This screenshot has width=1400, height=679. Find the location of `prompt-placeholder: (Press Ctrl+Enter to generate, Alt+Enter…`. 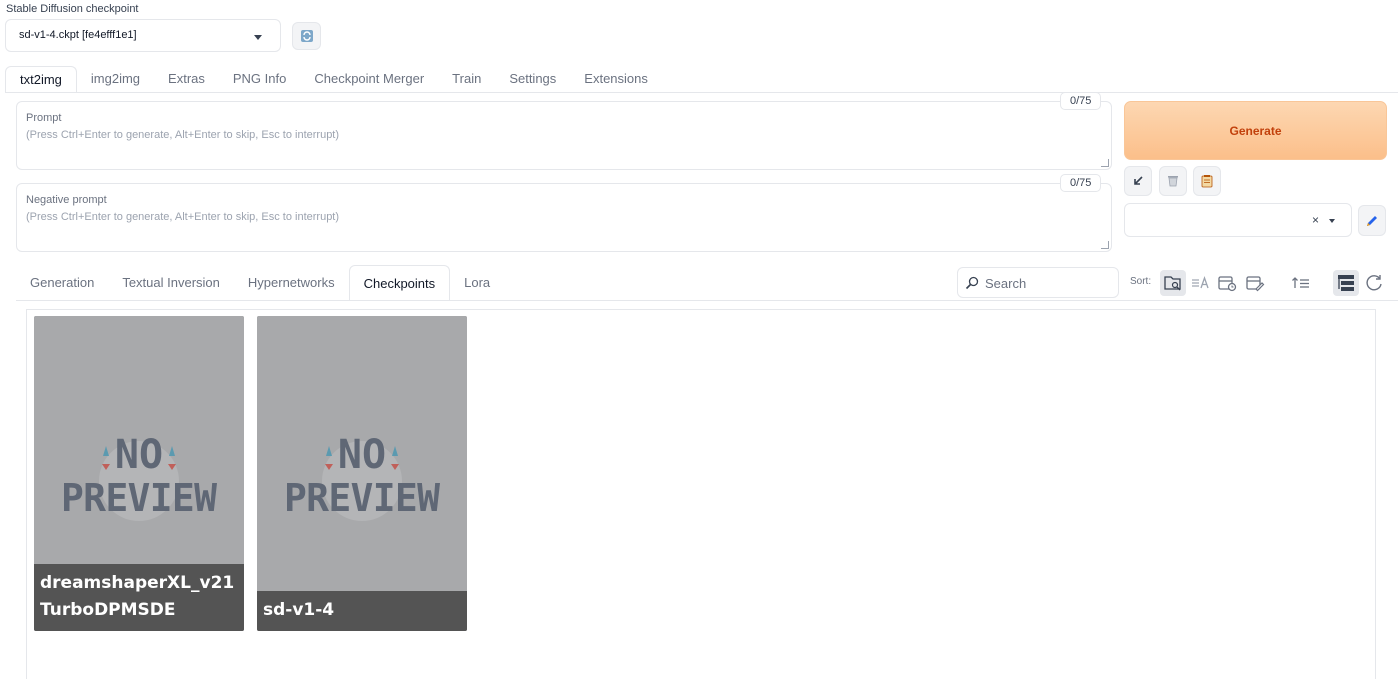

prompt-placeholder: (Press Ctrl+Enter to generate, Alt+Enter… is located at coordinates (183, 135).